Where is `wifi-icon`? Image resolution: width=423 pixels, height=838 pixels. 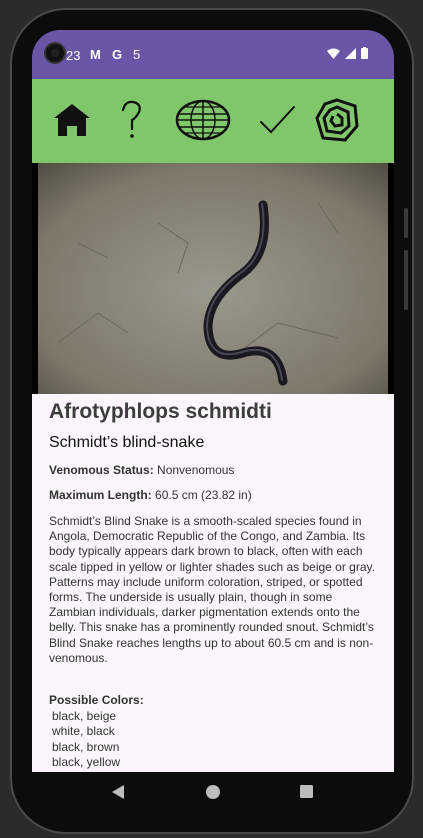 wifi-icon is located at coordinates (333, 53).